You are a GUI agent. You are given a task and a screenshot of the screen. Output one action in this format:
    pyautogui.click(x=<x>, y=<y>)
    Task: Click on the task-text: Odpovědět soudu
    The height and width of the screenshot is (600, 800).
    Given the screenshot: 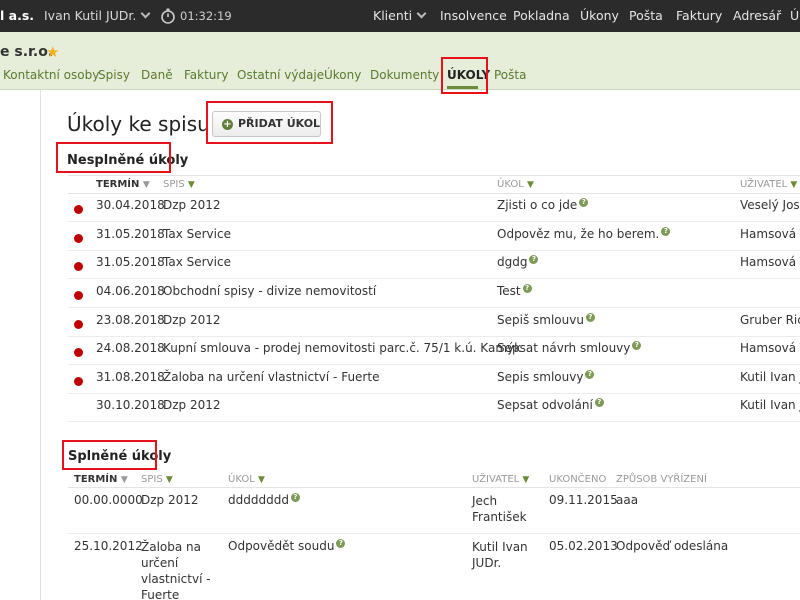 What is the action you would take?
    pyautogui.click(x=281, y=546)
    